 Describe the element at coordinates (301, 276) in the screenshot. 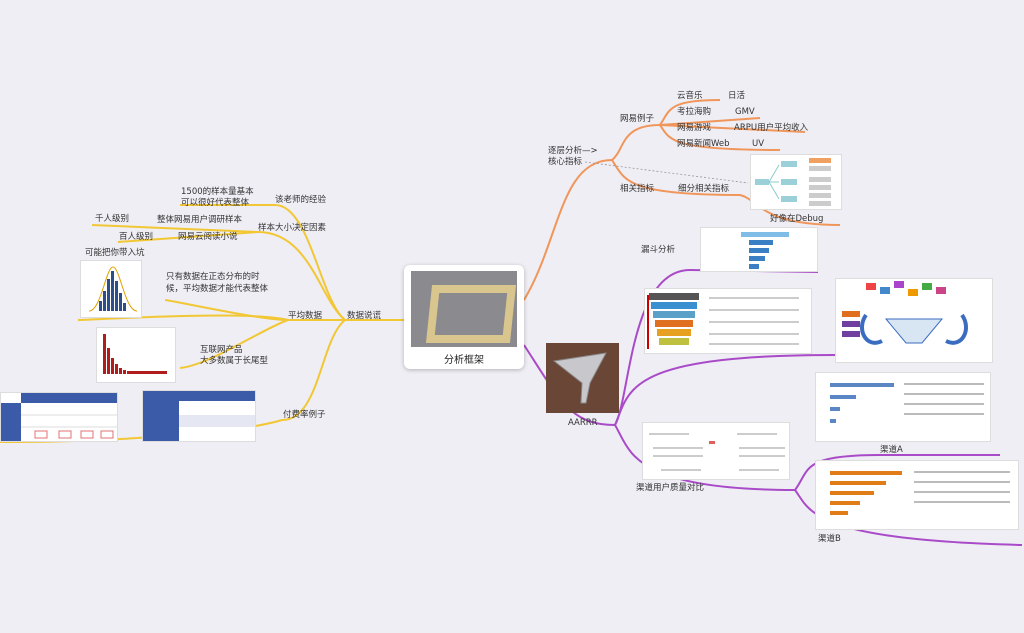

I see `edge-sample` at that location.